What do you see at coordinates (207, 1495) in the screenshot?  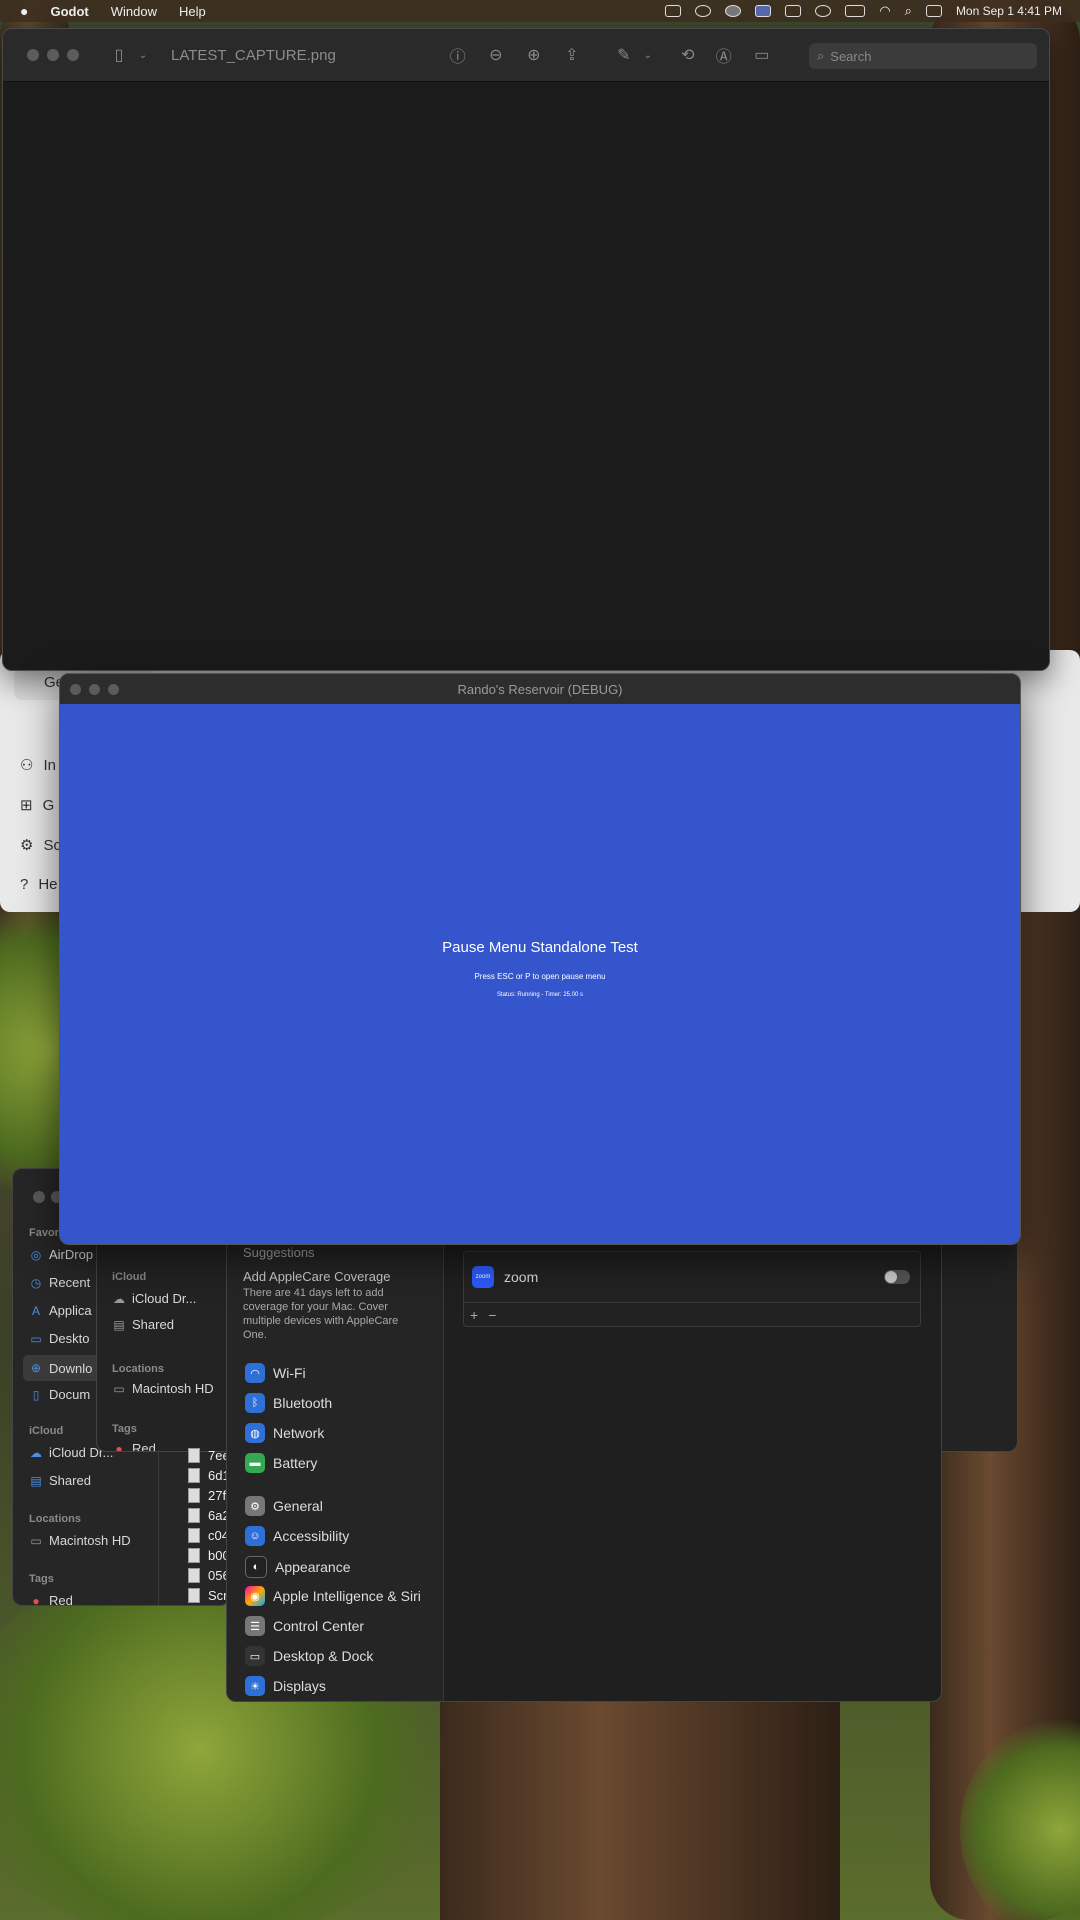 I see `file-row: 27f` at bounding box center [207, 1495].